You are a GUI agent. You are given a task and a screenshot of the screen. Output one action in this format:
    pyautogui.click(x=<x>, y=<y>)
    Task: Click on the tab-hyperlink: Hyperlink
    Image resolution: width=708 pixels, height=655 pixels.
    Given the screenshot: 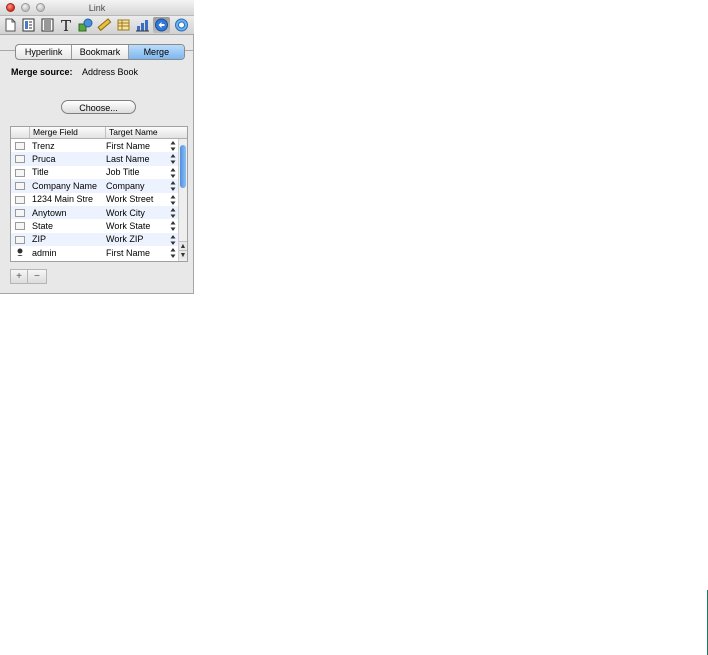 What is the action you would take?
    pyautogui.click(x=43, y=52)
    